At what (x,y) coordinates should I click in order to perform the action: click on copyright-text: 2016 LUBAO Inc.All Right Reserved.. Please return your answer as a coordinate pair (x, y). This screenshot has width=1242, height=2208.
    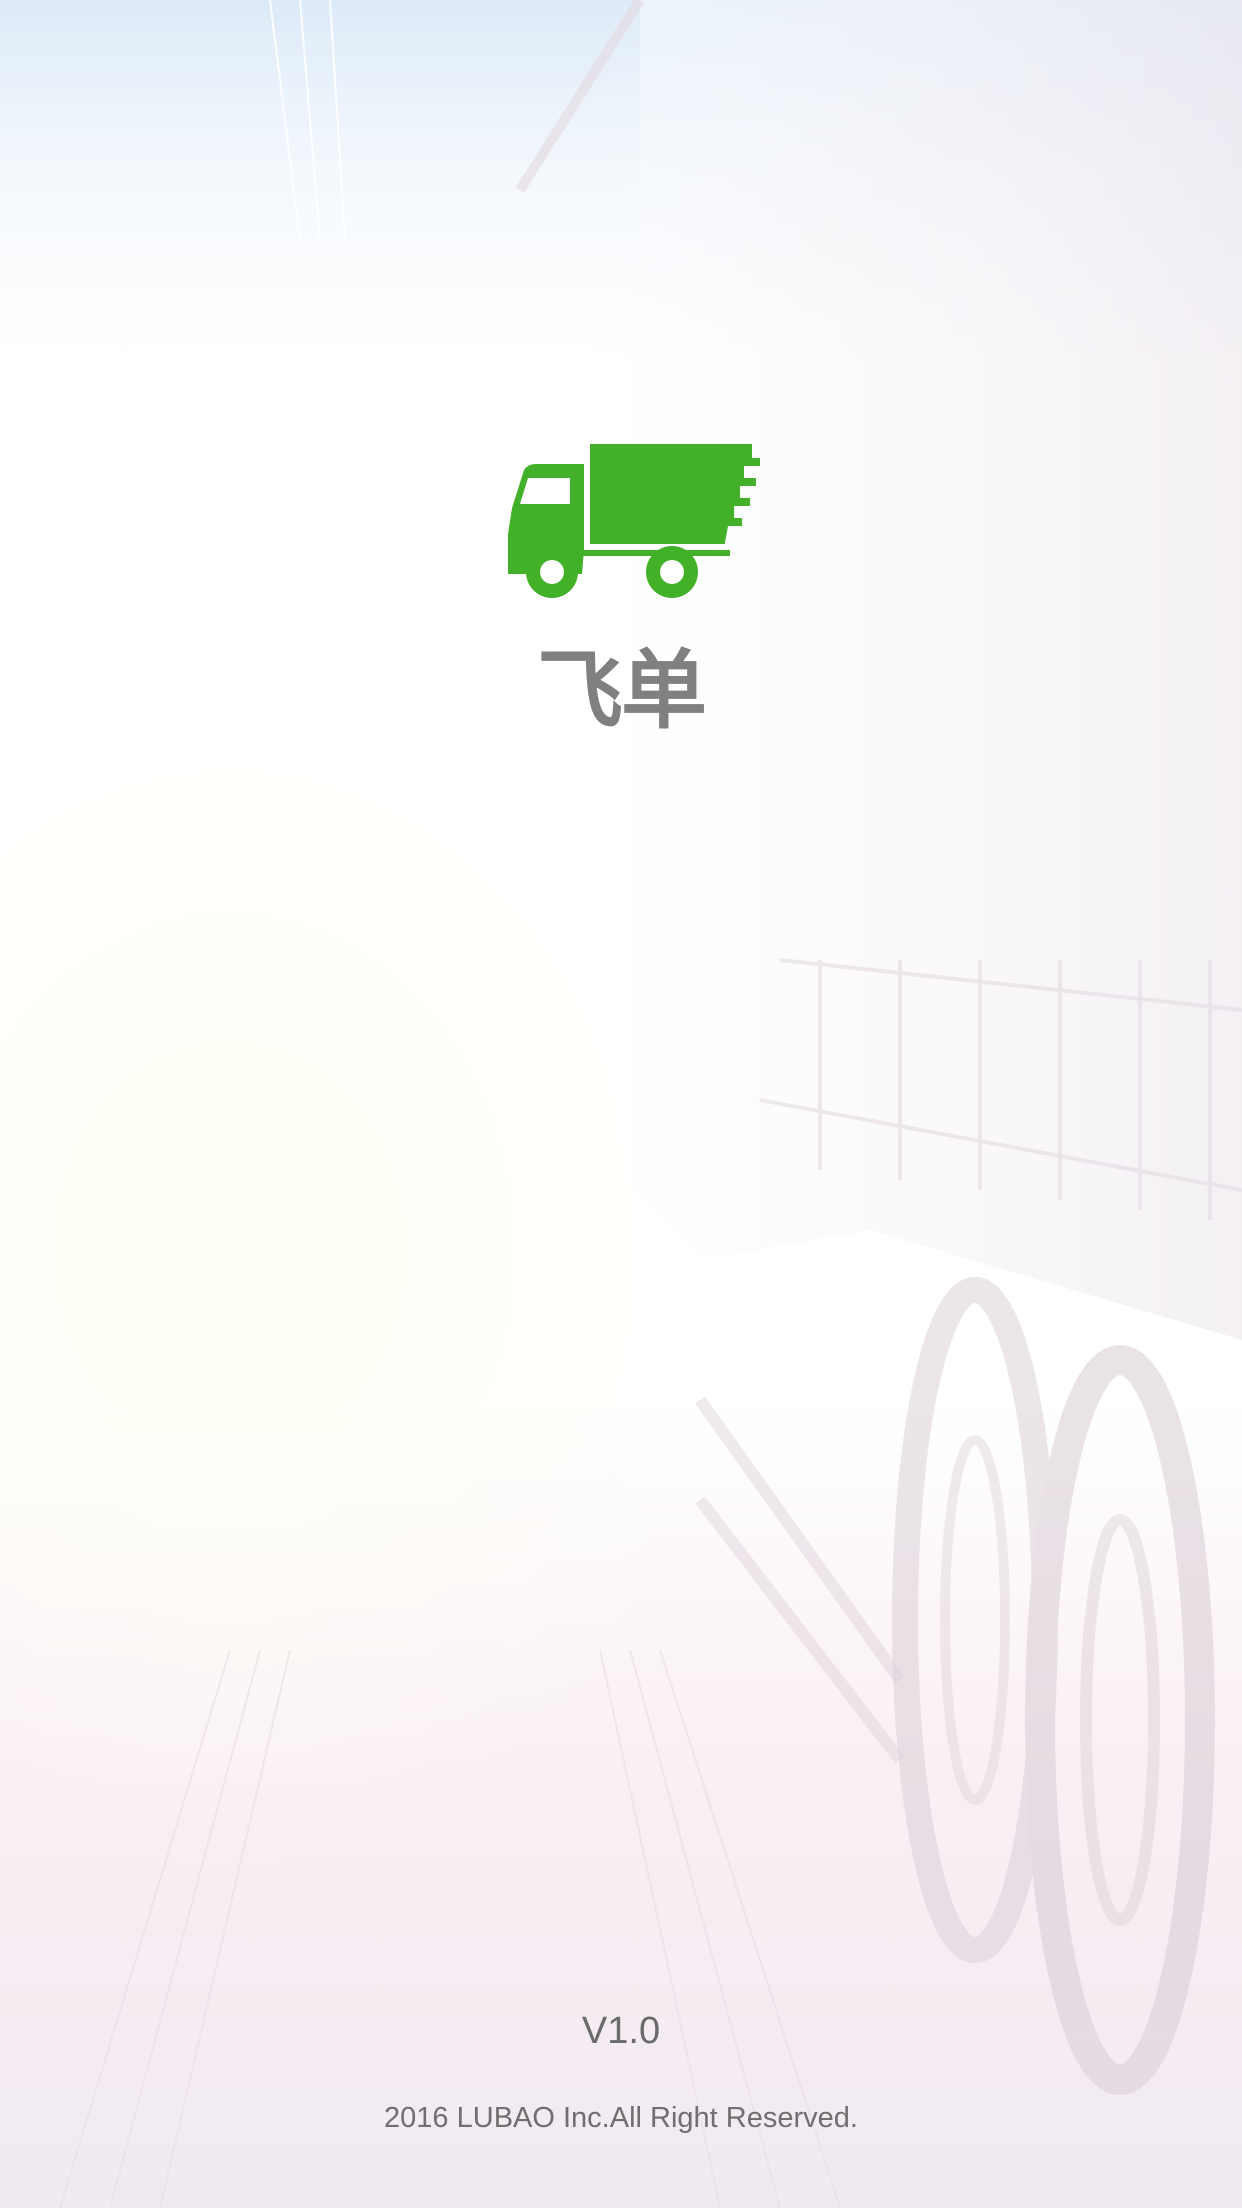
    Looking at the image, I should click on (621, 2118).